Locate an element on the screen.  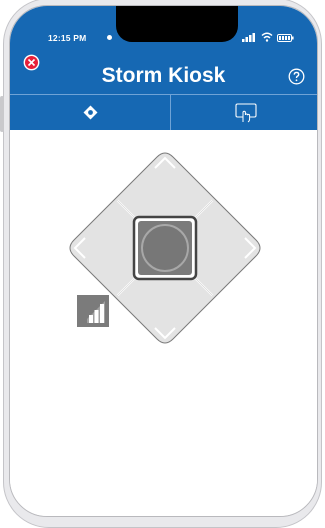
help-icon is located at coordinates (296, 76).